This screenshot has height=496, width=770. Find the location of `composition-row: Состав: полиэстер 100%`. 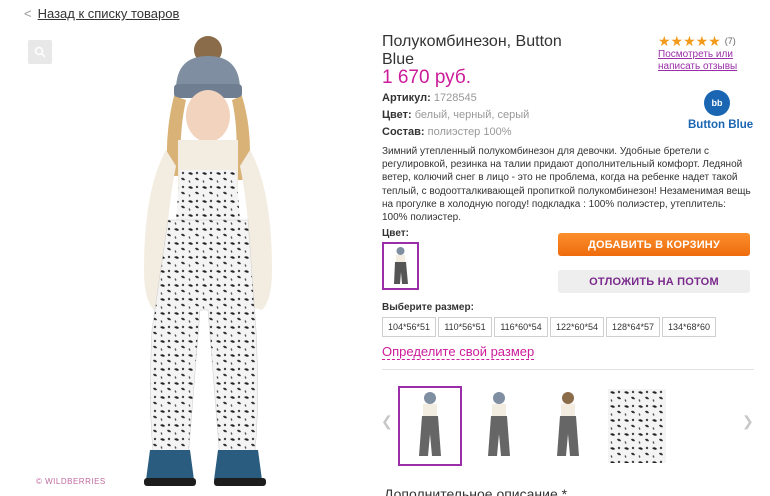

composition-row: Состав: полиэстер 100% is located at coordinates (447, 132).